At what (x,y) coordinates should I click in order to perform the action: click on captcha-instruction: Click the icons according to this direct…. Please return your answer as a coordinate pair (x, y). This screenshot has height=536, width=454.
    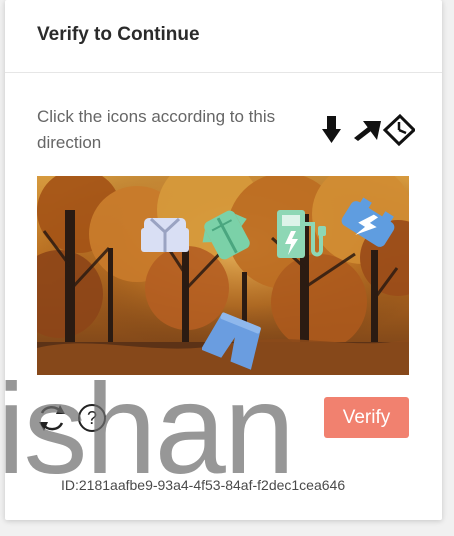
    Looking at the image, I should click on (156, 129).